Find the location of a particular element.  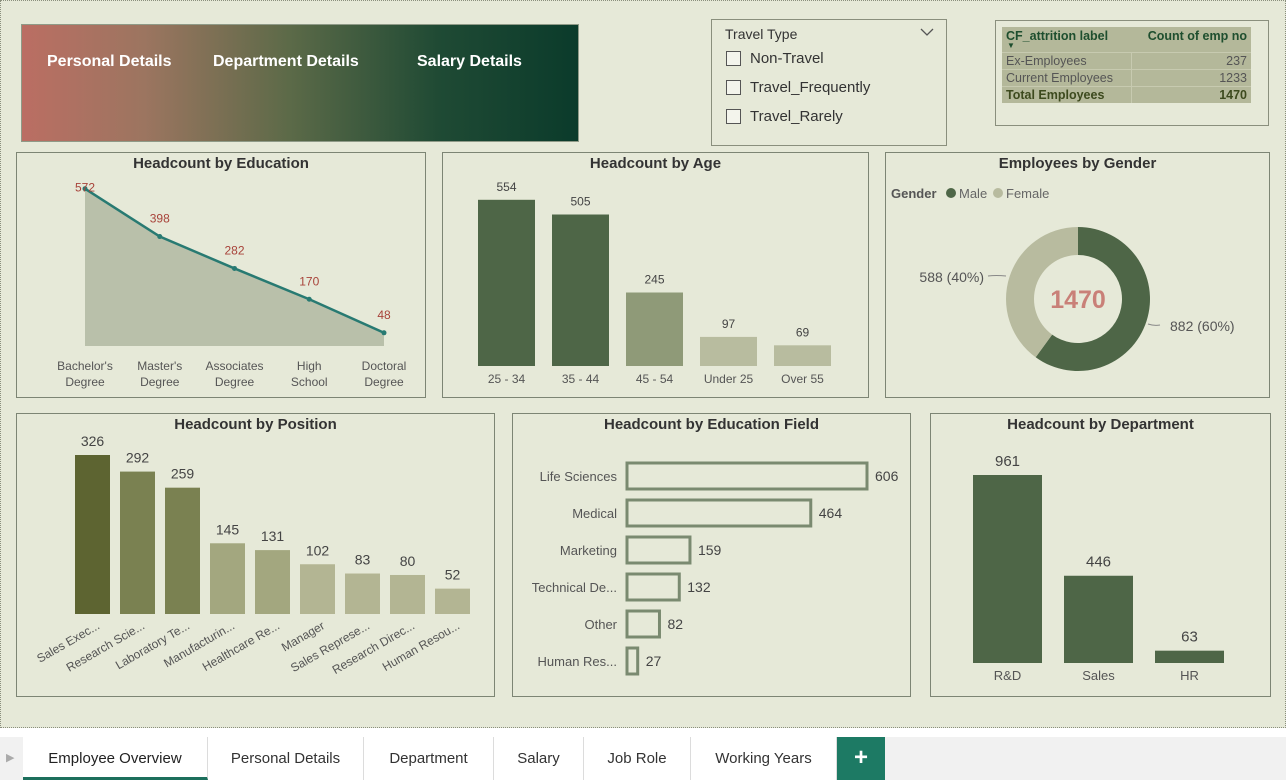

data-label: 398 is located at coordinates (160, 219).